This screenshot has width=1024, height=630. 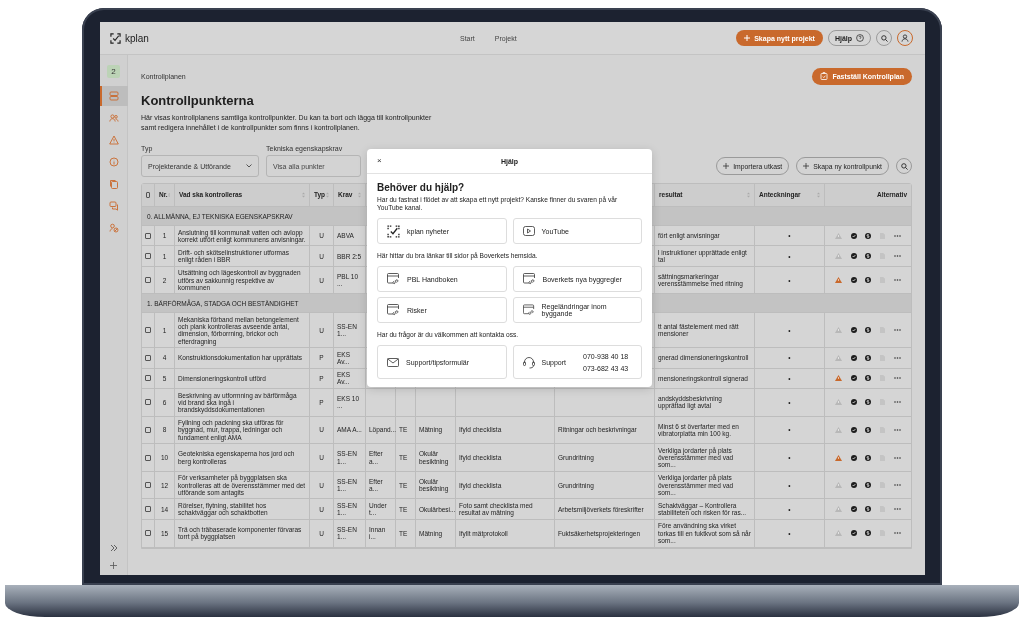 What do you see at coordinates (113, 548) in the screenshot?
I see `expand-icon` at bounding box center [113, 548].